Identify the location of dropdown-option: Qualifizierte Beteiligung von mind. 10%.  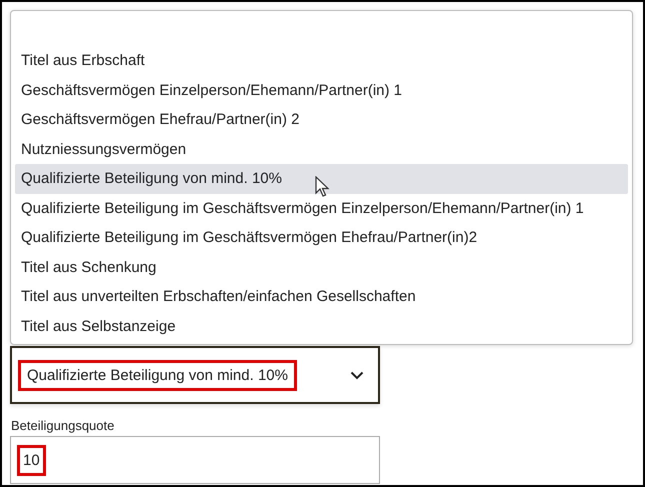
(321, 179).